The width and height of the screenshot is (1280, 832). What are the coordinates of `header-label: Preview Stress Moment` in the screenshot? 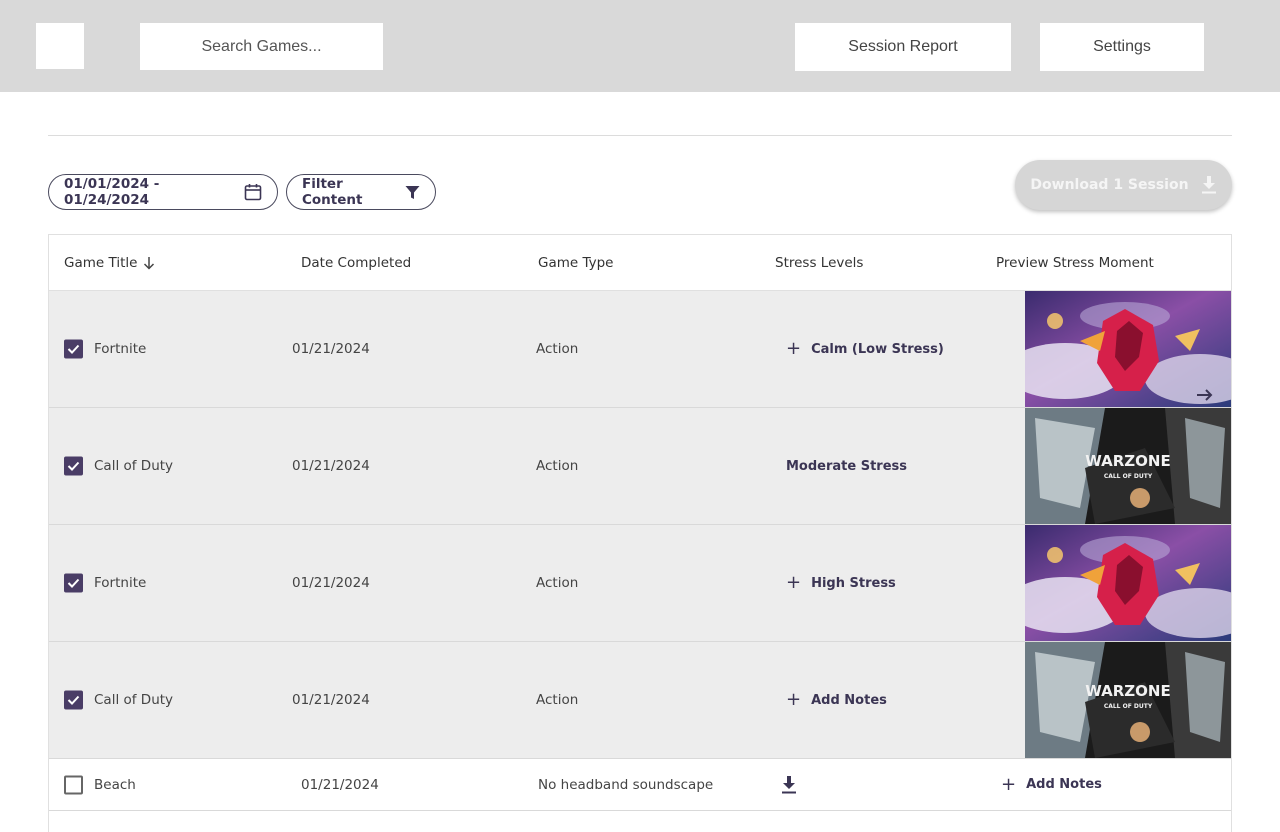 It's located at (1075, 263).